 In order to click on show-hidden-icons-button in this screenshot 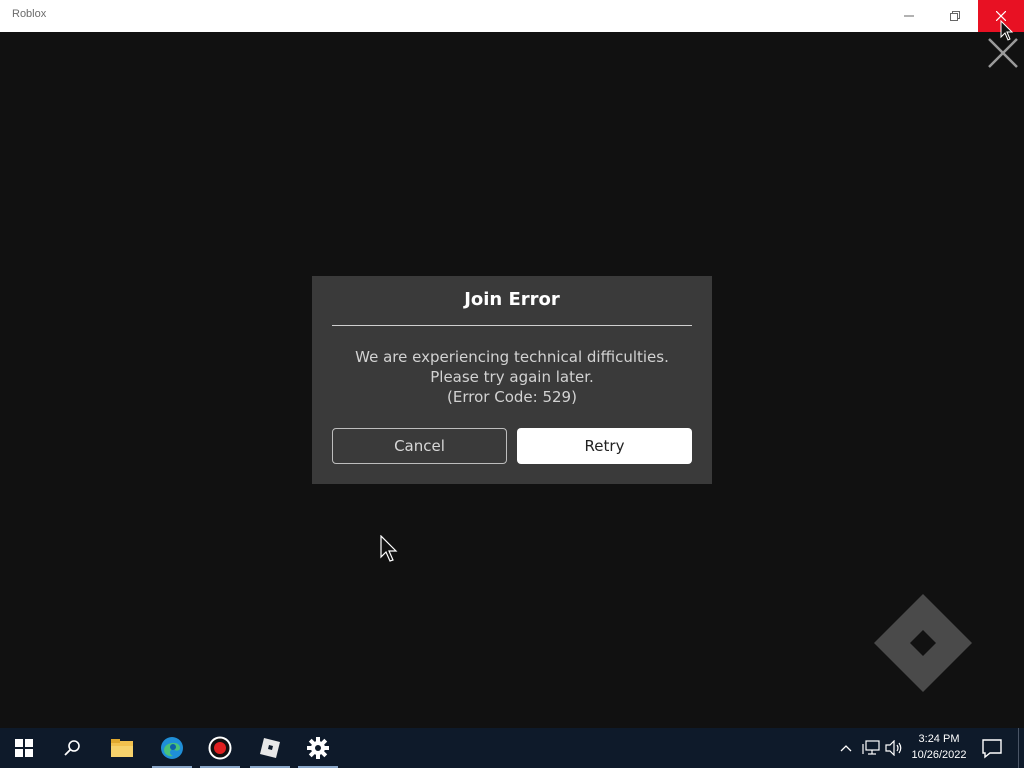, I will do `click(846, 748)`.